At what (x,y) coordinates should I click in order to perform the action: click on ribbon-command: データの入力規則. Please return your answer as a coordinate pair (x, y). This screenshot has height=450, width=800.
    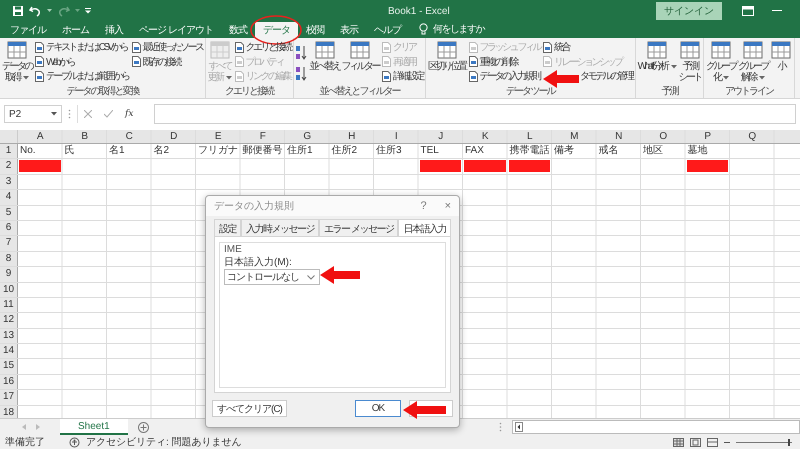
    Looking at the image, I should click on (504, 76).